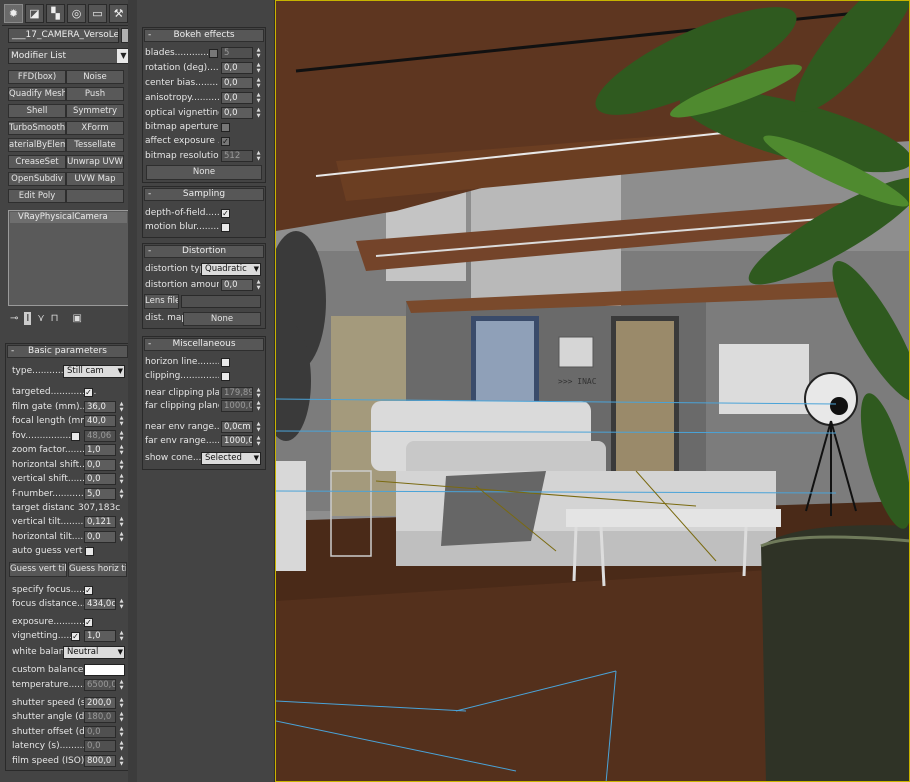 The height and width of the screenshot is (782, 910). I want to click on shutter-offset-spinner-arrows: ▲ ▼, so click(121, 732).